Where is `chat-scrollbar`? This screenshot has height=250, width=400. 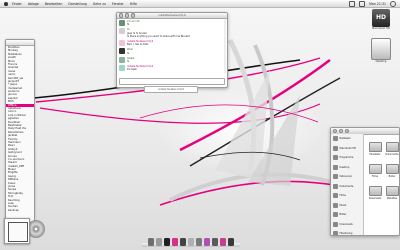
chat-scrollbar is located at coordinates (225, 46).